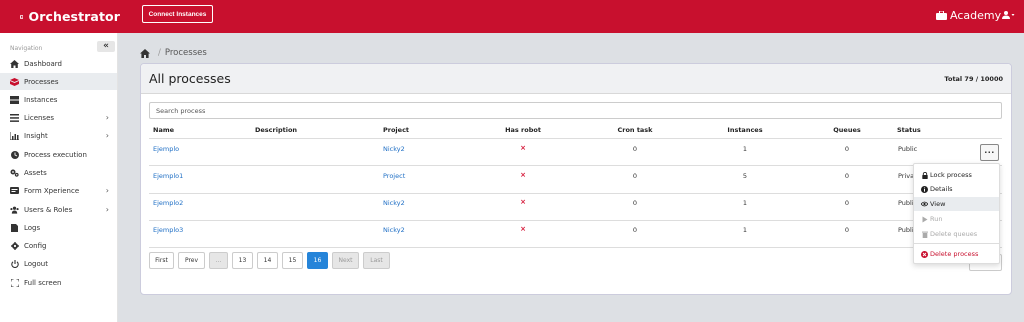 The height and width of the screenshot is (322, 1024). What do you see at coordinates (276, 130) in the screenshot?
I see `column-header-description: Description` at bounding box center [276, 130].